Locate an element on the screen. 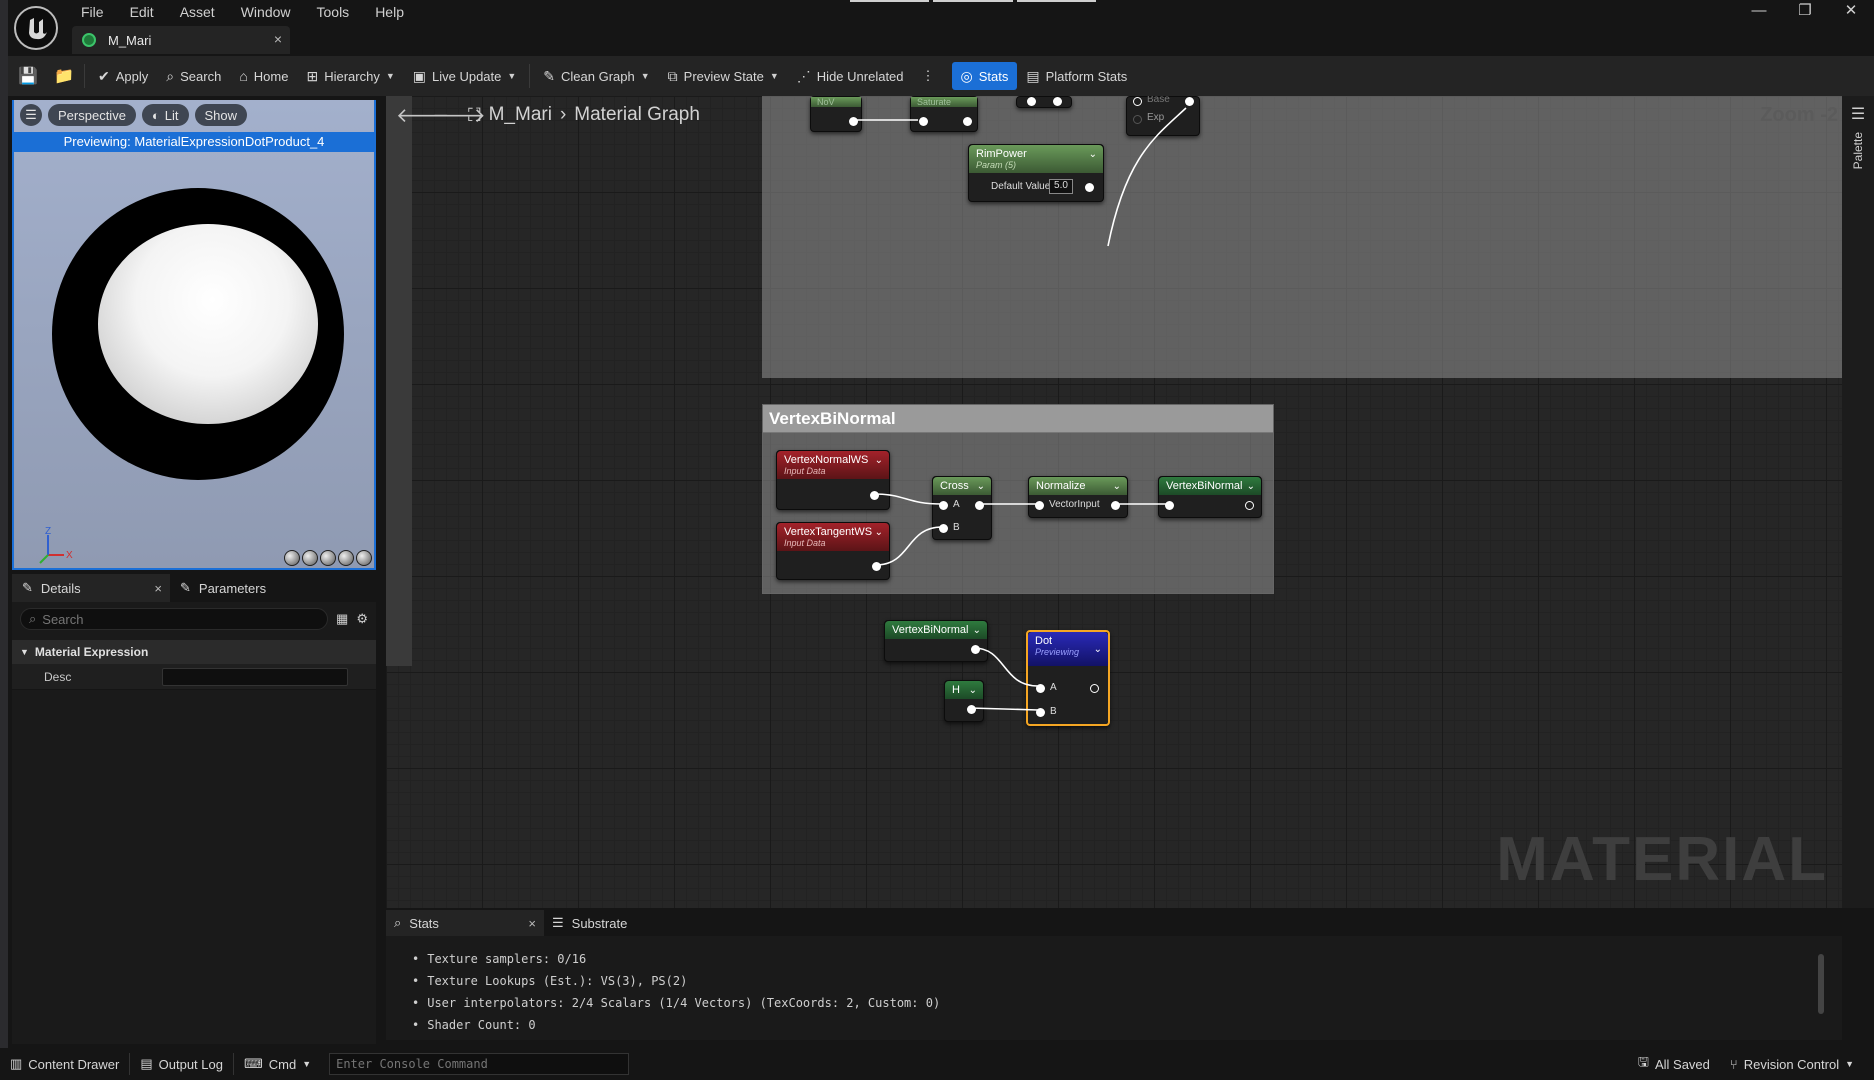  cross-b-pin is located at coordinates (943, 528).